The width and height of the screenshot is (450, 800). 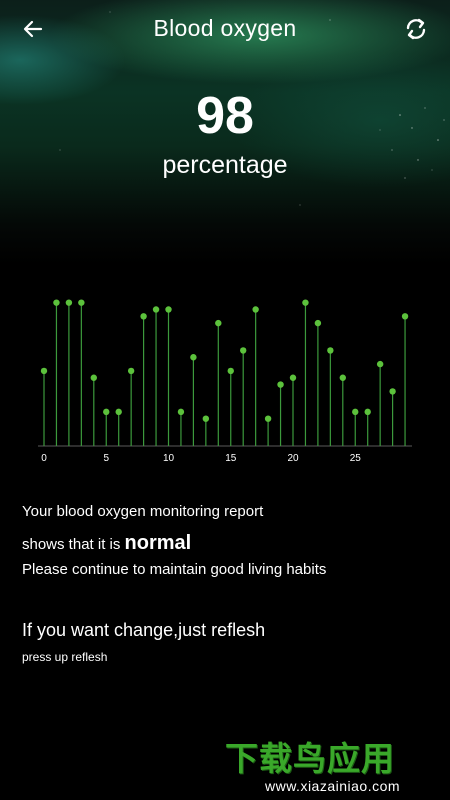 What do you see at coordinates (73, 544) in the screenshot?
I see `report-line-2-prefix: shows that it is` at bounding box center [73, 544].